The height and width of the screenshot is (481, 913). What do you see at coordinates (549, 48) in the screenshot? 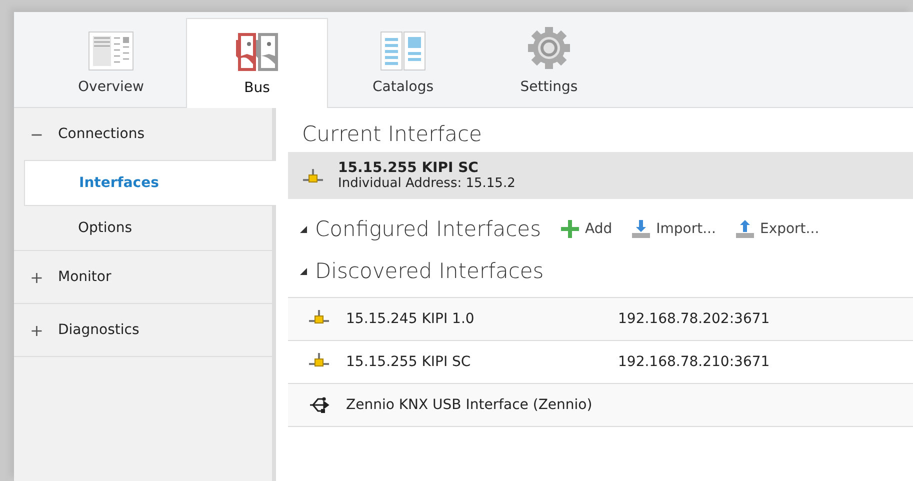
I see `gear-icon` at bounding box center [549, 48].